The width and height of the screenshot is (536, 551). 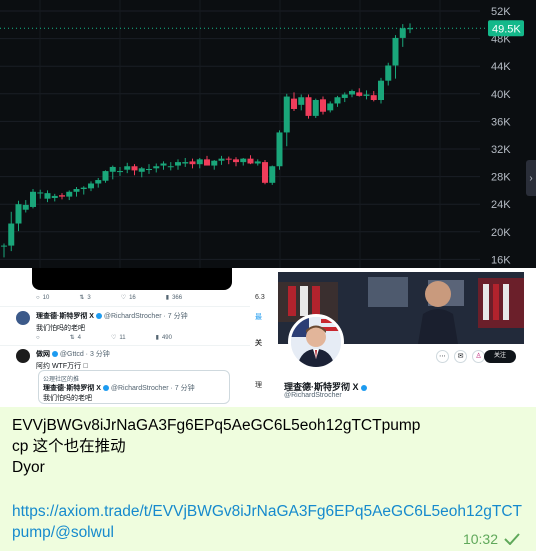 I want to click on quote-context: 公理社区的推, so click(x=61, y=380).